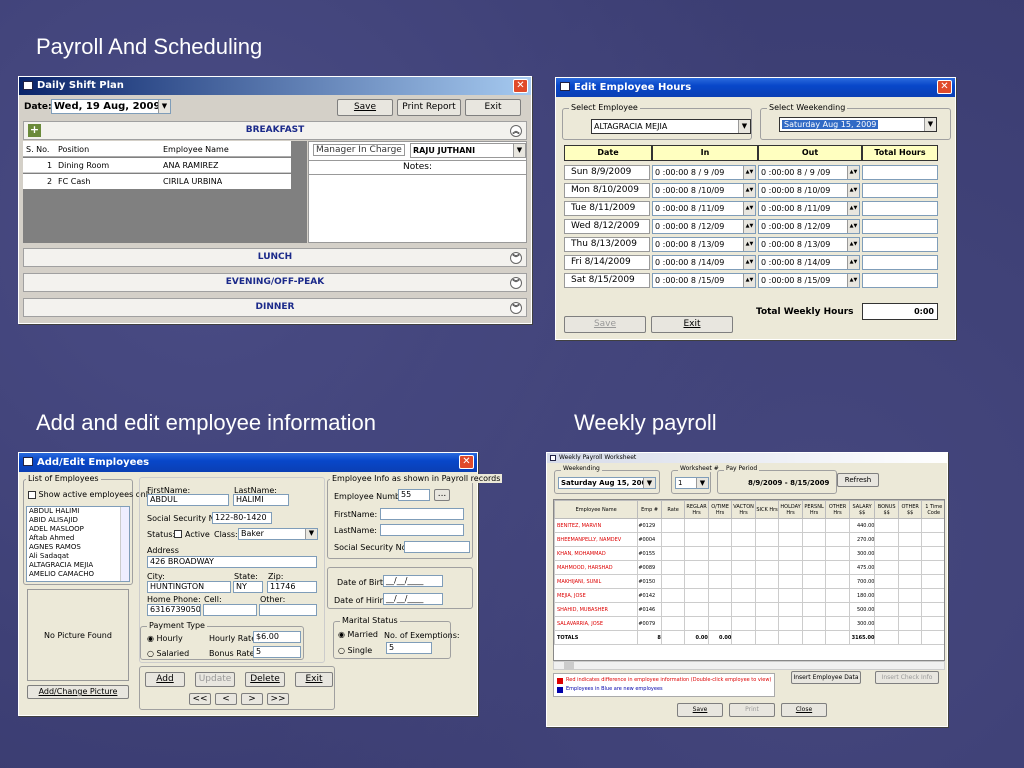 The image size is (1024, 768). I want to click on state-field: NY, so click(248, 587).